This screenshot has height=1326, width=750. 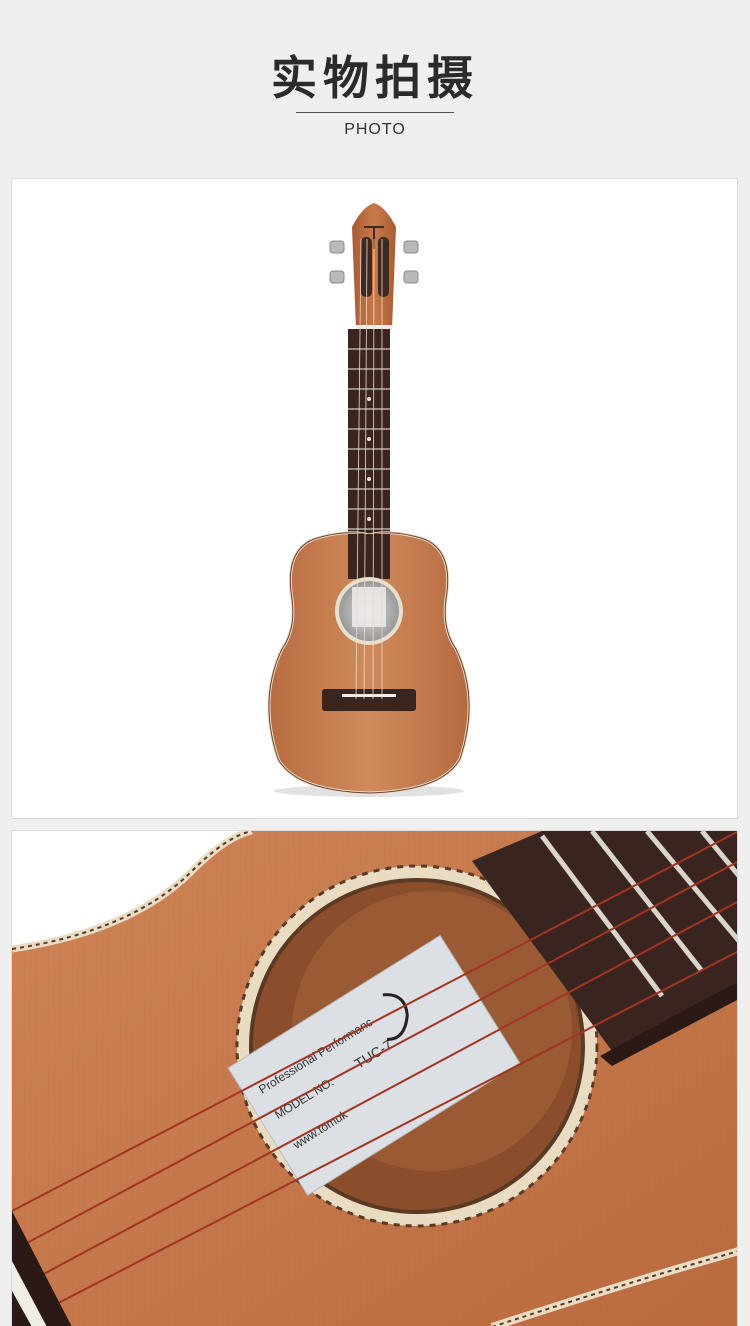 I want to click on page-title: 实物拍摄, so click(x=375, y=78).